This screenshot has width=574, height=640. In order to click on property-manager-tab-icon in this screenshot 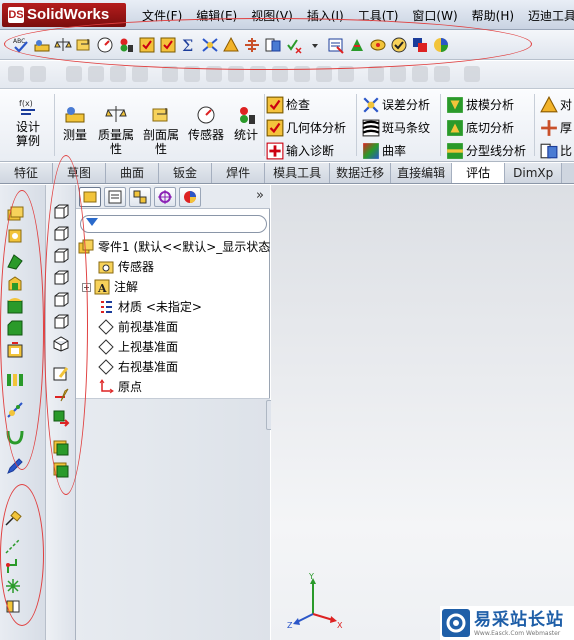, I will do `click(115, 196)`.